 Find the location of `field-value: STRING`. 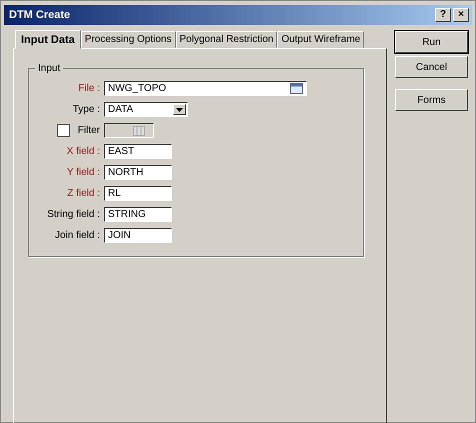

field-value: STRING is located at coordinates (127, 214).